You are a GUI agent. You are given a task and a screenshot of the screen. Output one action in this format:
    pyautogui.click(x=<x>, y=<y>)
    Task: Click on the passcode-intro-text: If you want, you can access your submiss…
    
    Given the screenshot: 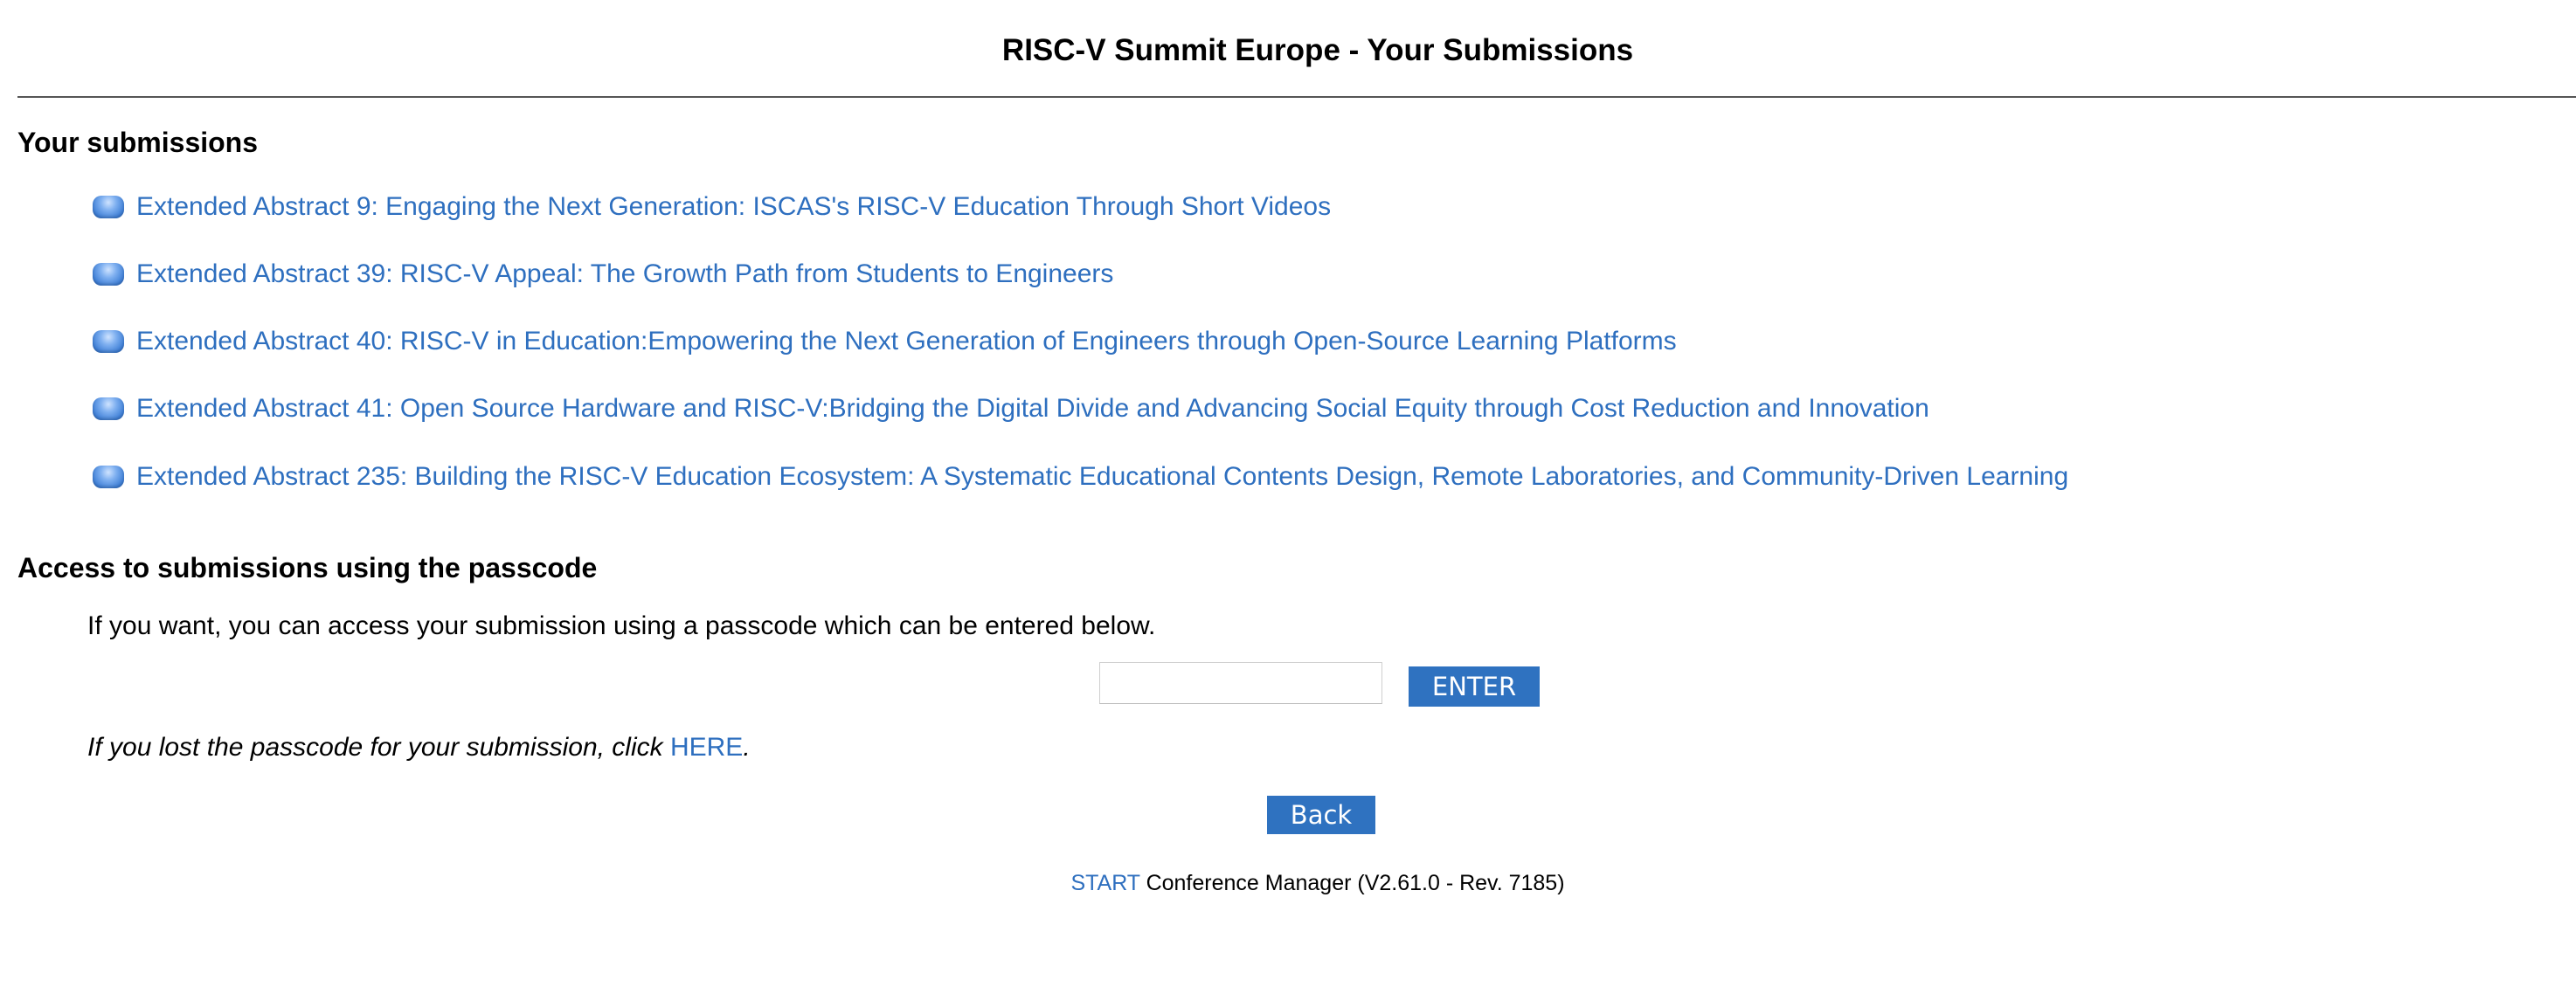 What is the action you would take?
    pyautogui.click(x=621, y=625)
    